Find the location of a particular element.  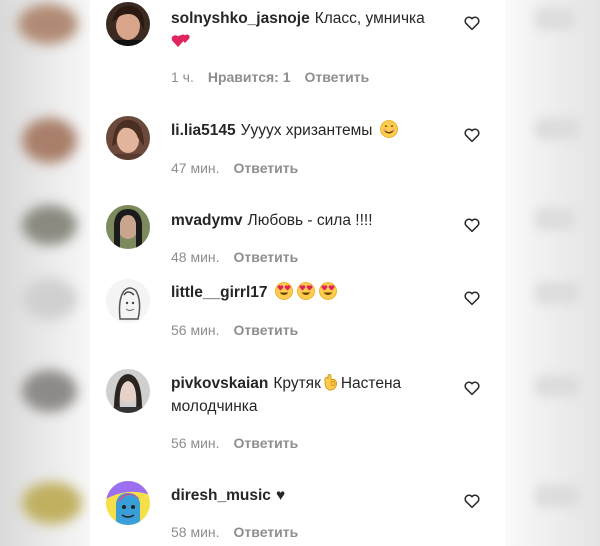

two-hearts-emoji is located at coordinates (181, 40).